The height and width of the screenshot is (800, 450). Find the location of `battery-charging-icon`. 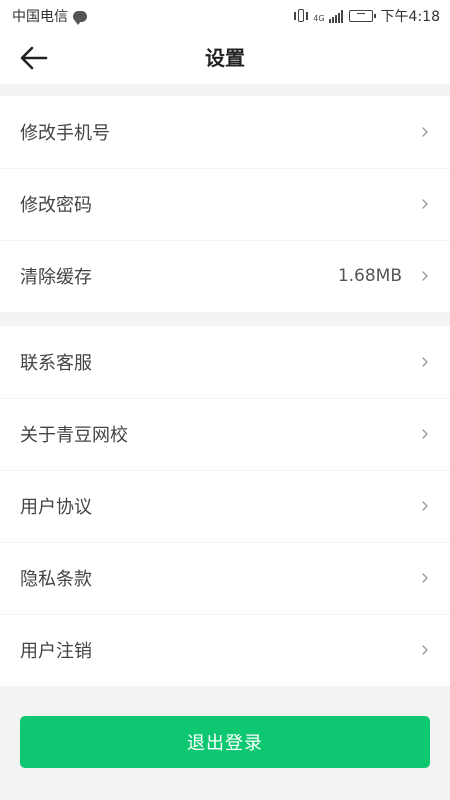

battery-charging-icon is located at coordinates (362, 16).